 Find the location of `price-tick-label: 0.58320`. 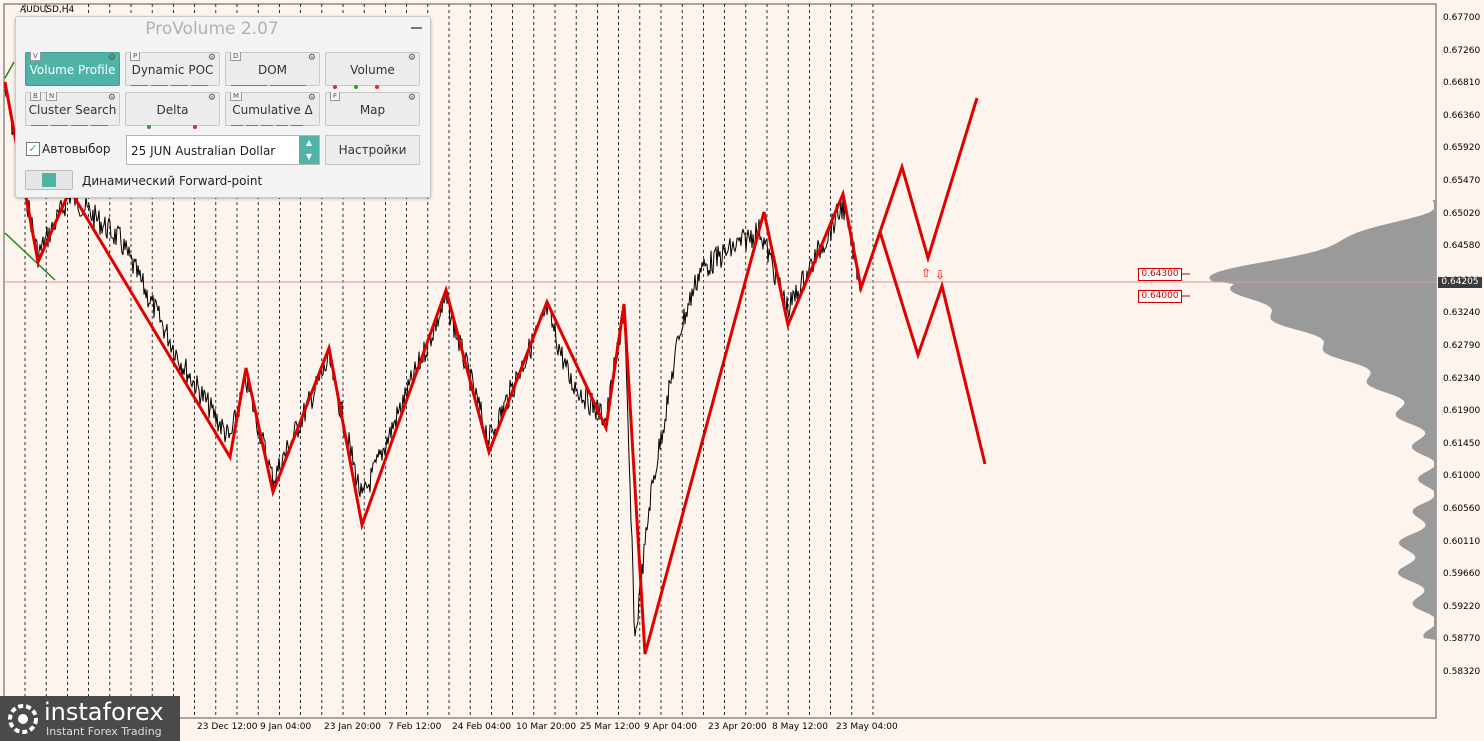

price-tick-label: 0.58320 is located at coordinates (1462, 672).